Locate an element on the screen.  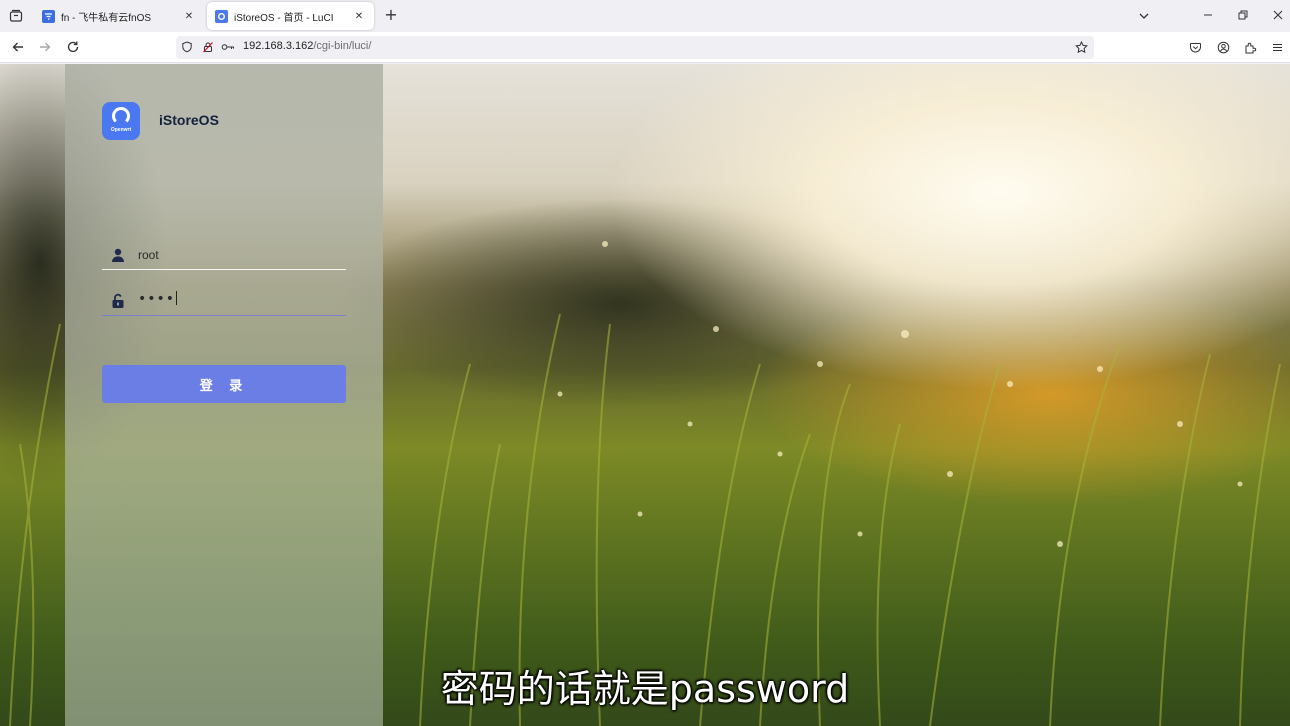
user-icon is located at coordinates (118, 255).